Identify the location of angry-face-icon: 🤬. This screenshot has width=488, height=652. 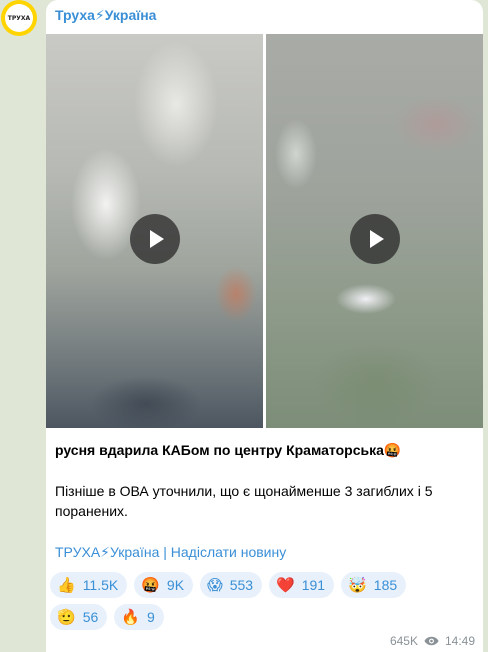
(150, 585).